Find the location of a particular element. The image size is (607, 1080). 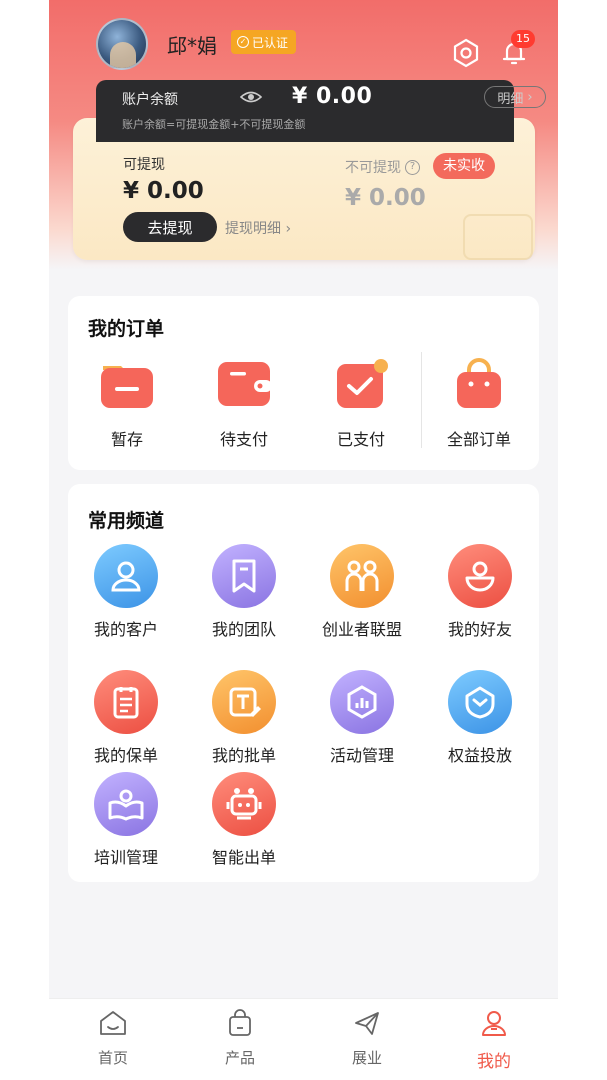

channel-customers: 我的客户 is located at coordinates (126, 592).